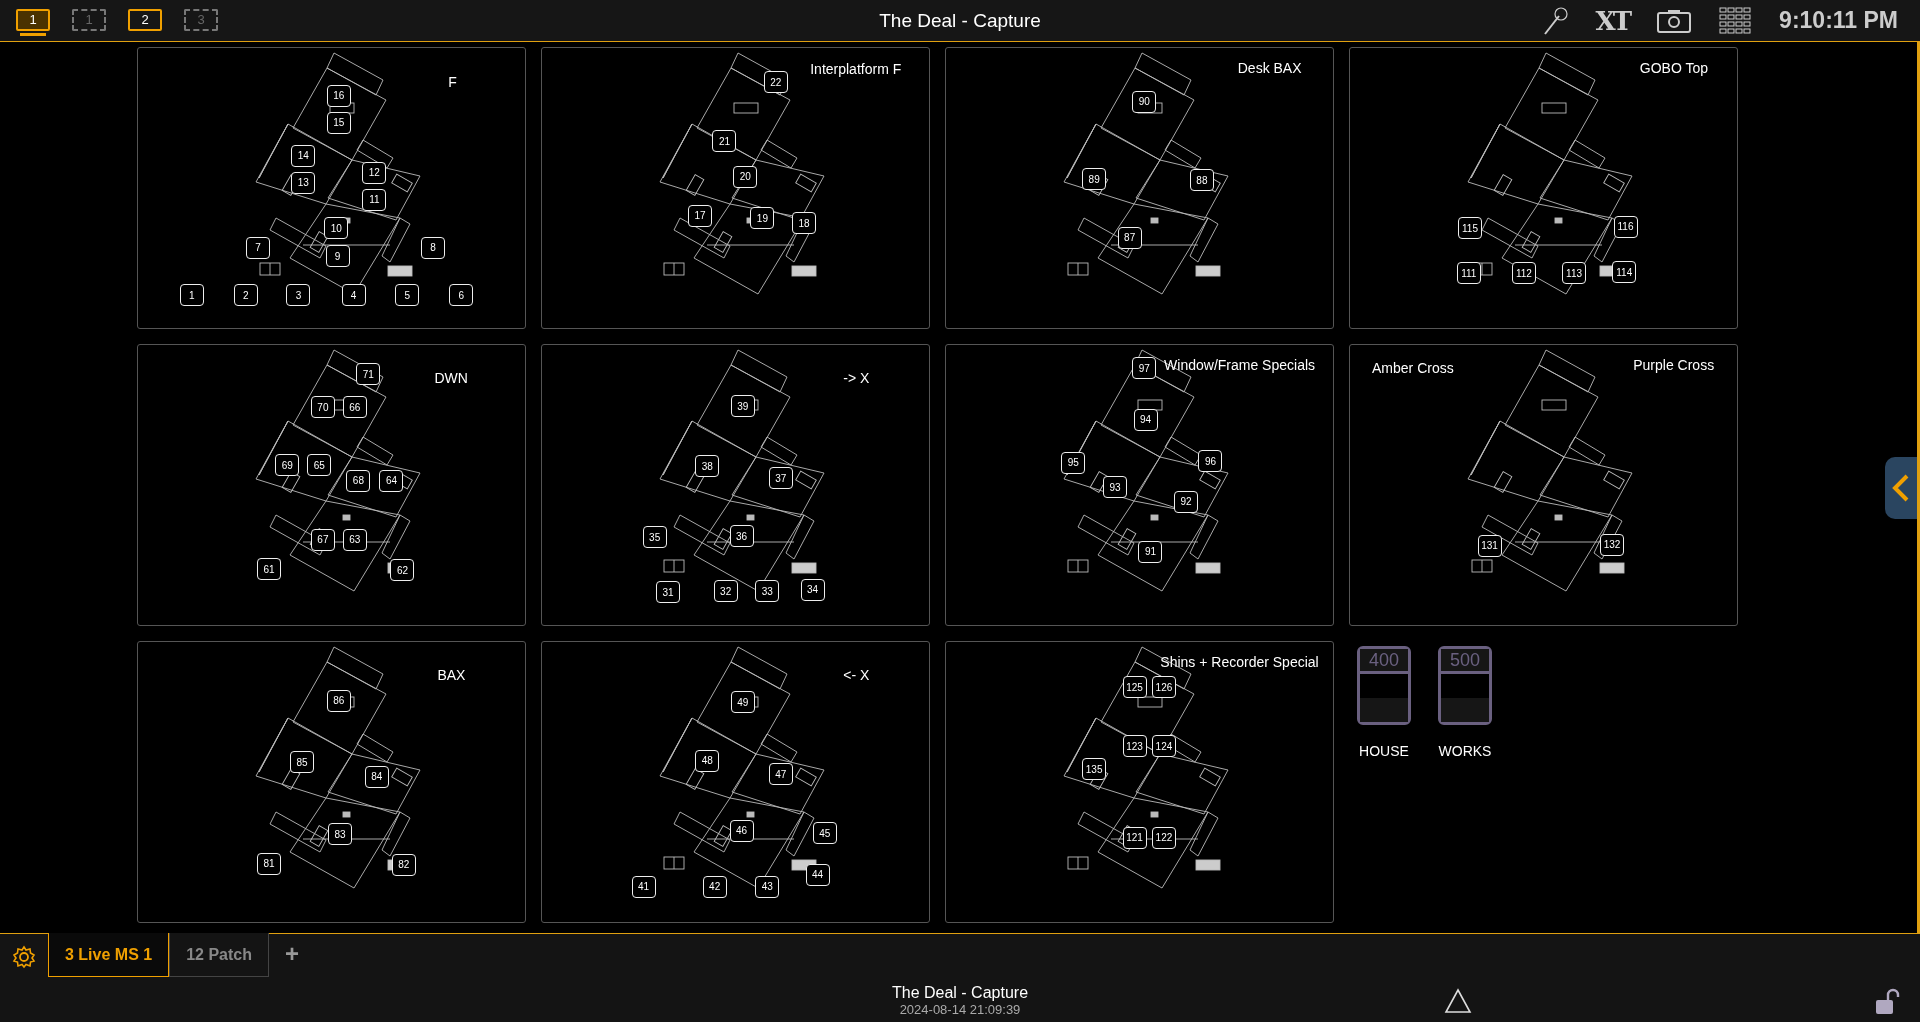 The height and width of the screenshot is (1022, 1920). I want to click on tab: 12 Patch, so click(219, 955).